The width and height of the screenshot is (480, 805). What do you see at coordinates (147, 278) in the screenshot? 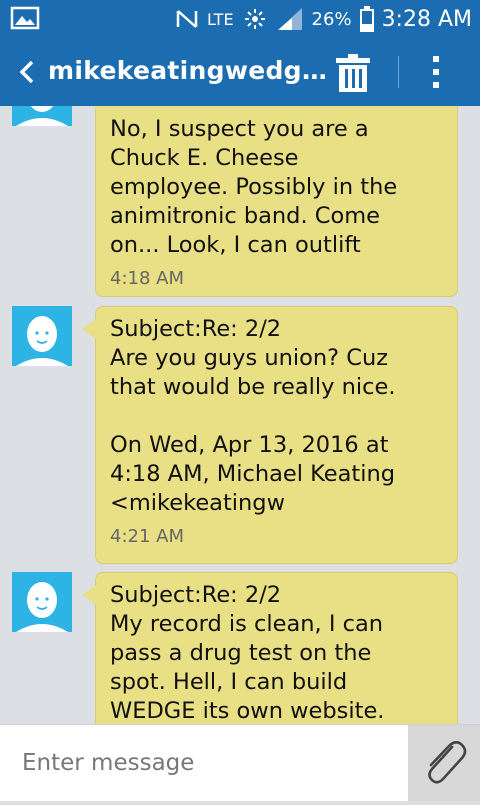
I see `message-time: 4:18 AM` at bounding box center [147, 278].